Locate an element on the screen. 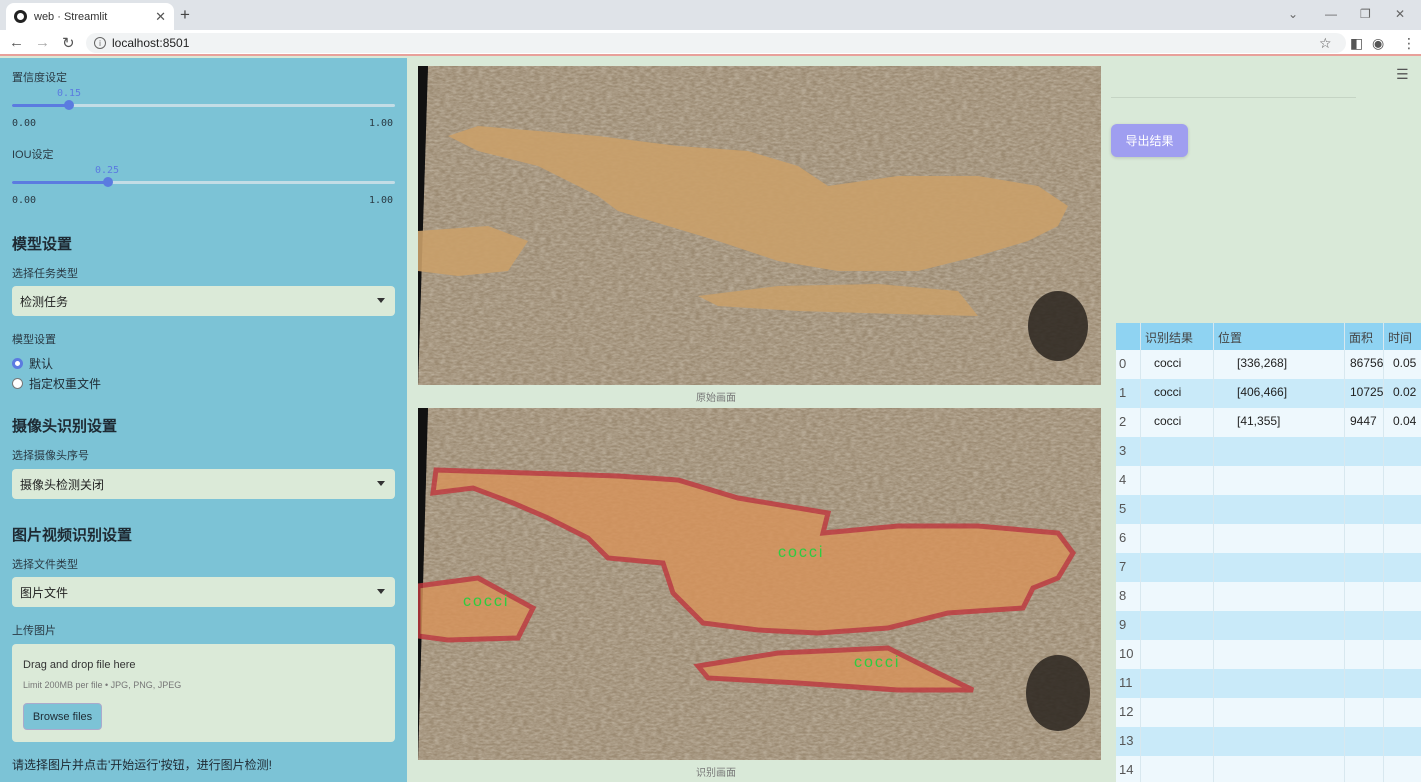 Image resolution: width=1421 pixels, height=782 pixels. file-type-value: 图片文件 is located at coordinates (44, 592).